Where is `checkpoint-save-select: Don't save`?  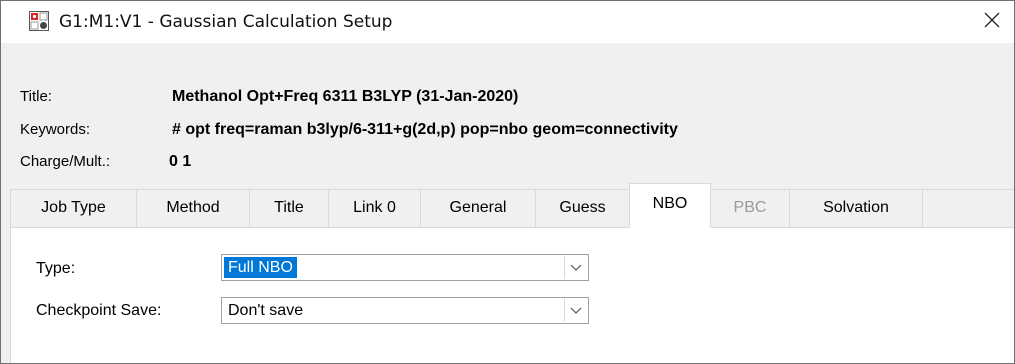
checkpoint-save-select: Don't save is located at coordinates (405, 310).